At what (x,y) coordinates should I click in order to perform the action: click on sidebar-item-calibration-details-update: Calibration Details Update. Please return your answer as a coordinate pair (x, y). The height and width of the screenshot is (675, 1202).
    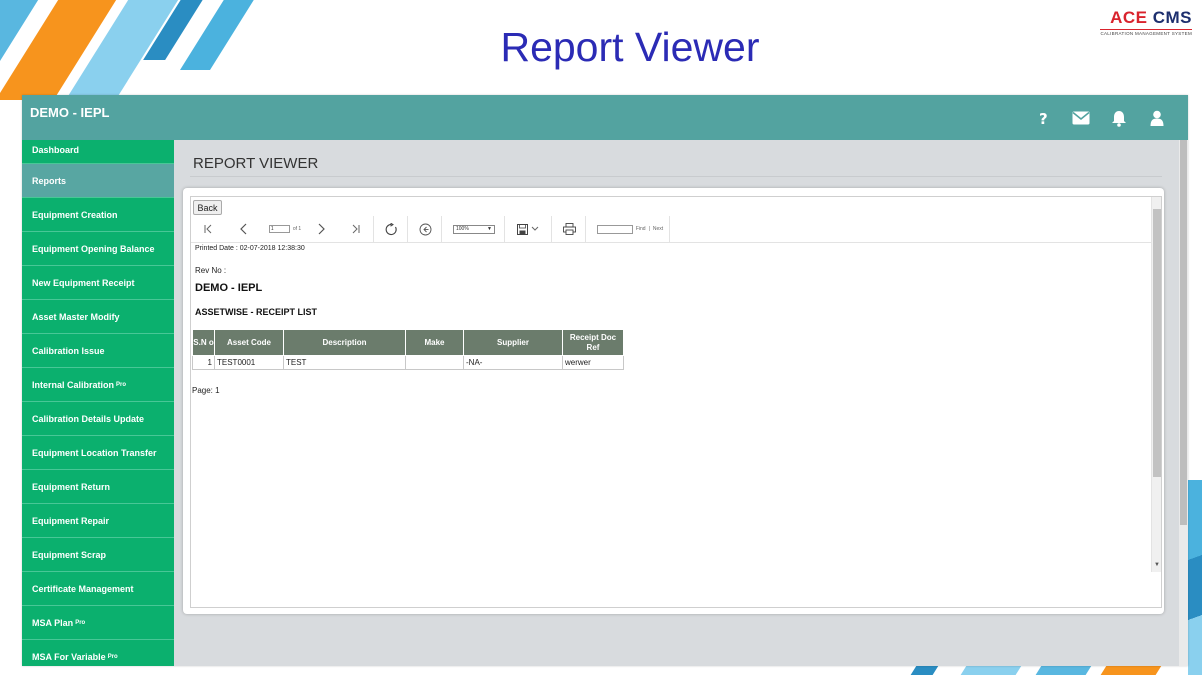
    Looking at the image, I should click on (98, 419).